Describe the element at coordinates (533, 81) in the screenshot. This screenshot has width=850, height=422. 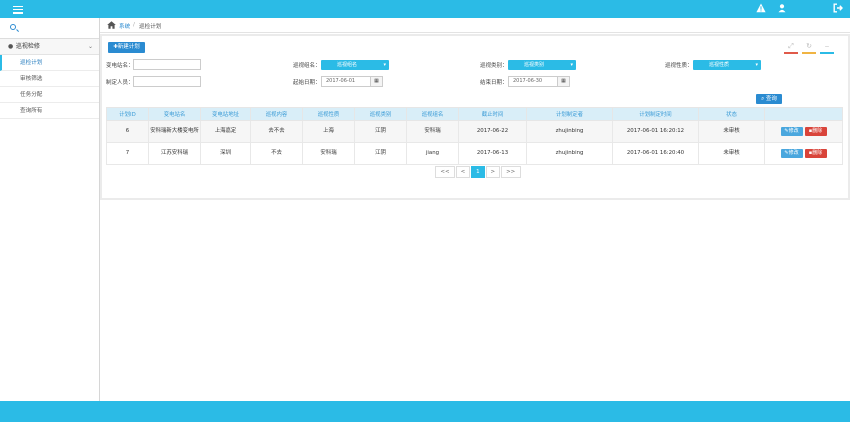
I see `end-date-input: 2017-06-30` at that location.